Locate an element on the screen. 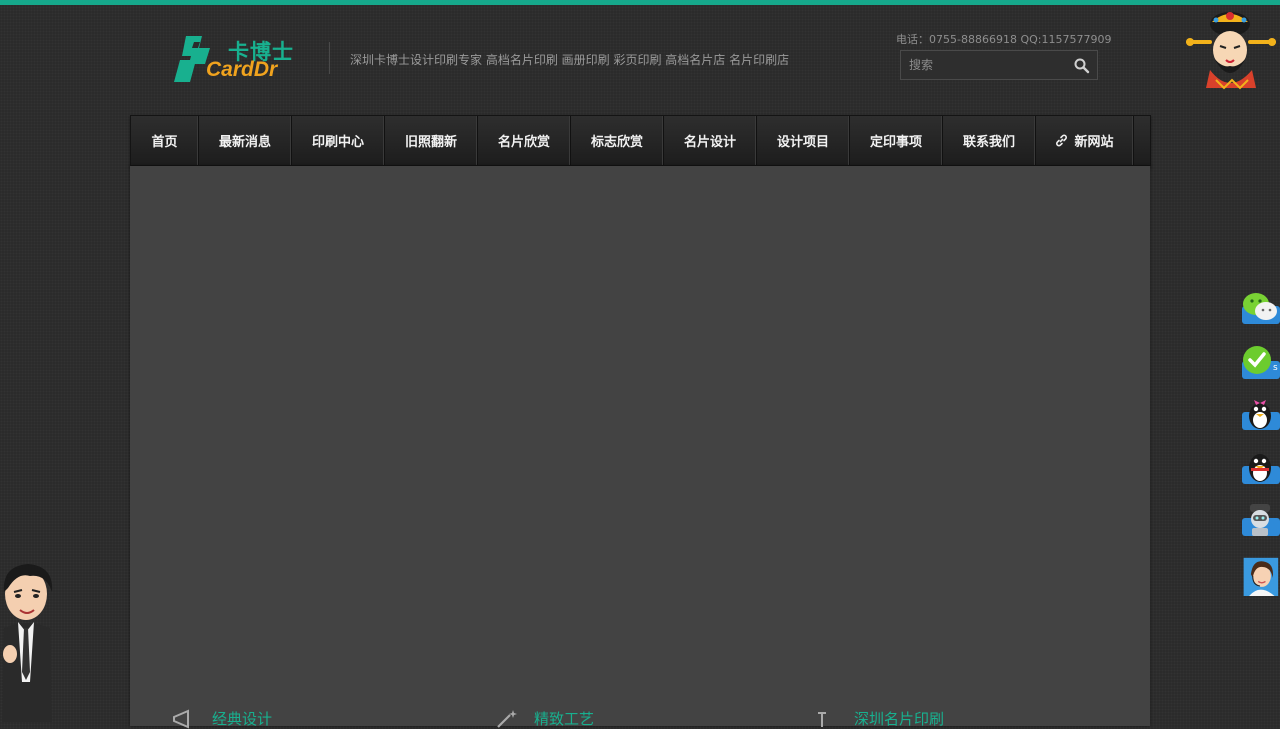 The image size is (1280, 729). nav-item-card-gallery: 名片欣赏 is located at coordinates (524, 140).